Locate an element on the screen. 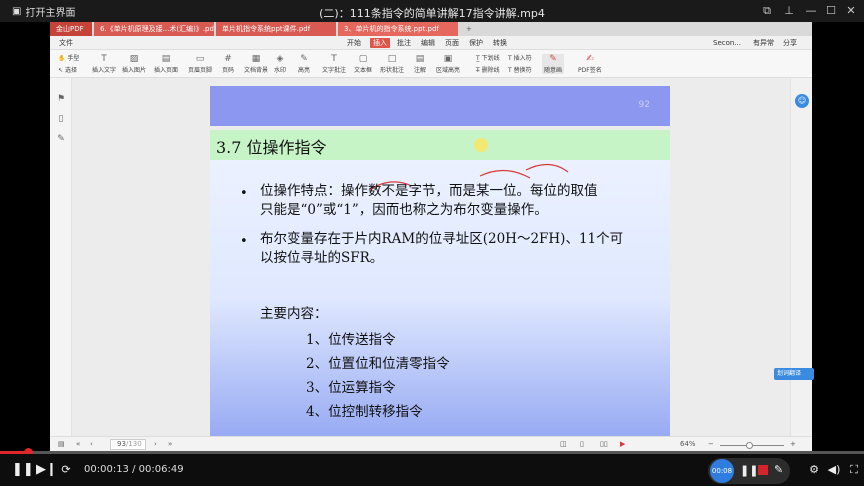 The width and height of the screenshot is (864, 486). wps-brand: 金山PDF is located at coordinates (71, 29).